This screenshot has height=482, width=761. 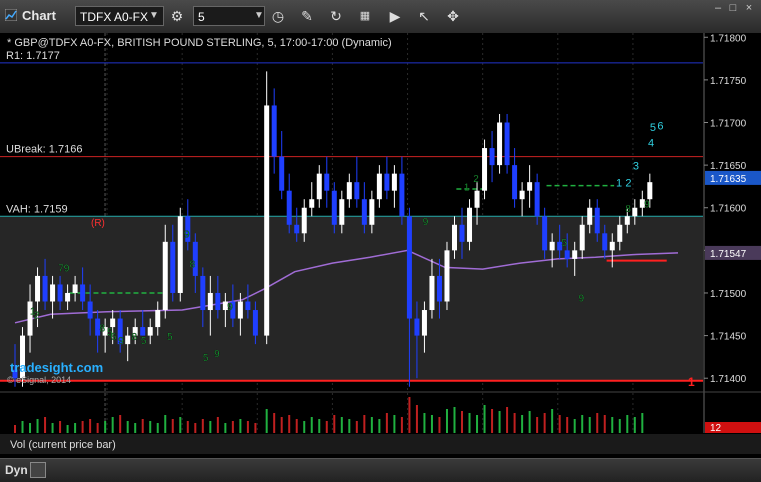 What do you see at coordinates (56, 367) in the screenshot?
I see `watermark: tradesight.com` at bounding box center [56, 367].